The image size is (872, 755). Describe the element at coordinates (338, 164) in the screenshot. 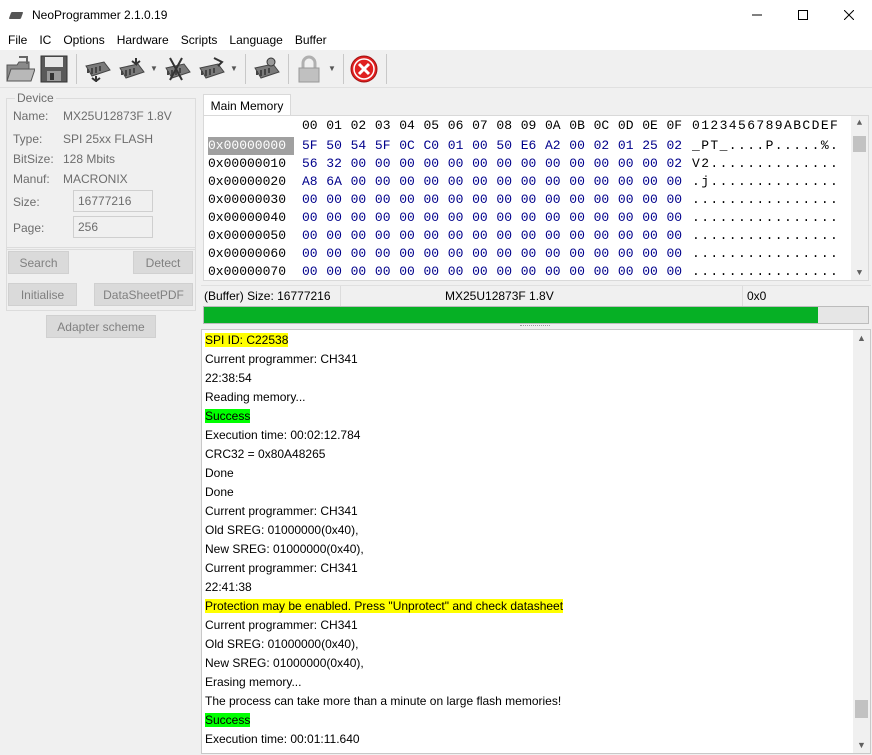

I see `hex-byte: 32` at that location.